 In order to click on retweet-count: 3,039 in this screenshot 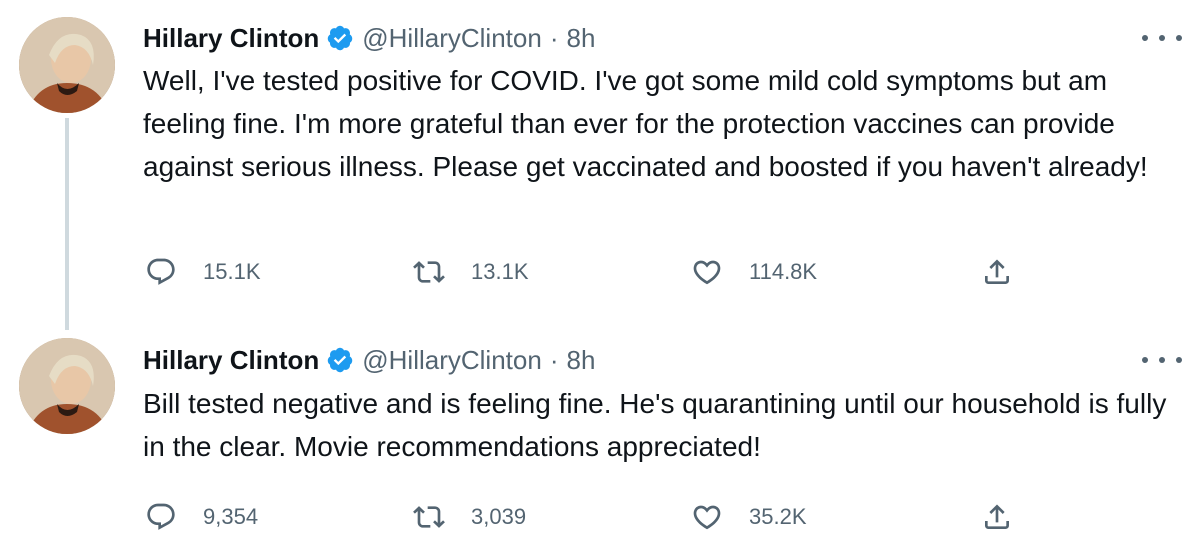, I will do `click(499, 516)`.